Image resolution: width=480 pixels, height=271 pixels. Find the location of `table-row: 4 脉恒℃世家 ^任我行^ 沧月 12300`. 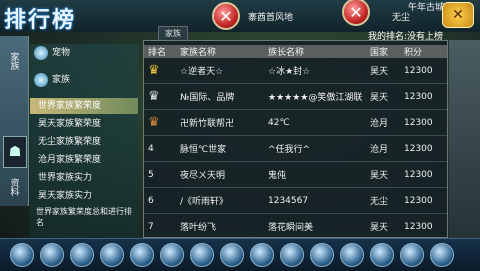

table-row: 4 脉恒℃世家 ^任我行^ 沧月 12300 is located at coordinates (295, 148).